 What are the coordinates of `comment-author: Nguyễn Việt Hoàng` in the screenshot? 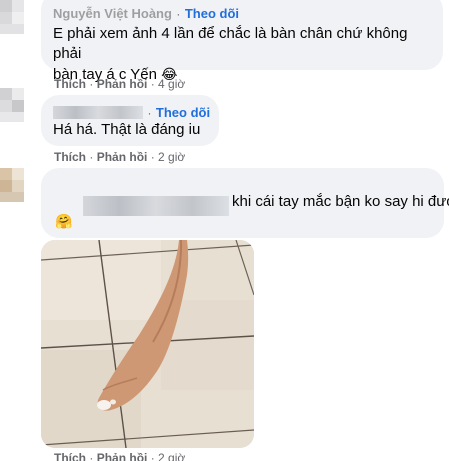 It's located at (112, 13).